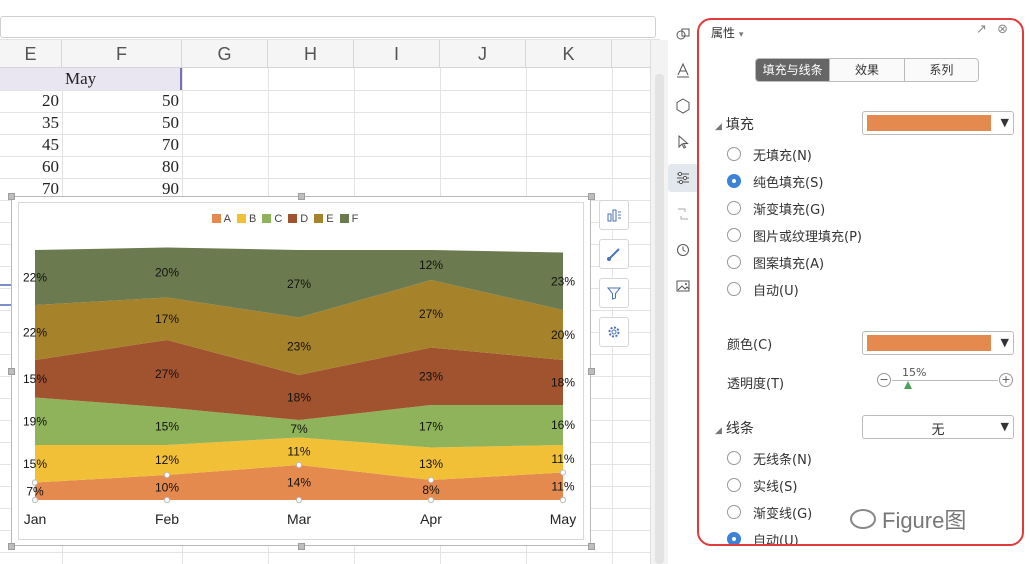  What do you see at coordinates (683, 178) in the screenshot?
I see `properties-sliders-icon` at bounding box center [683, 178].